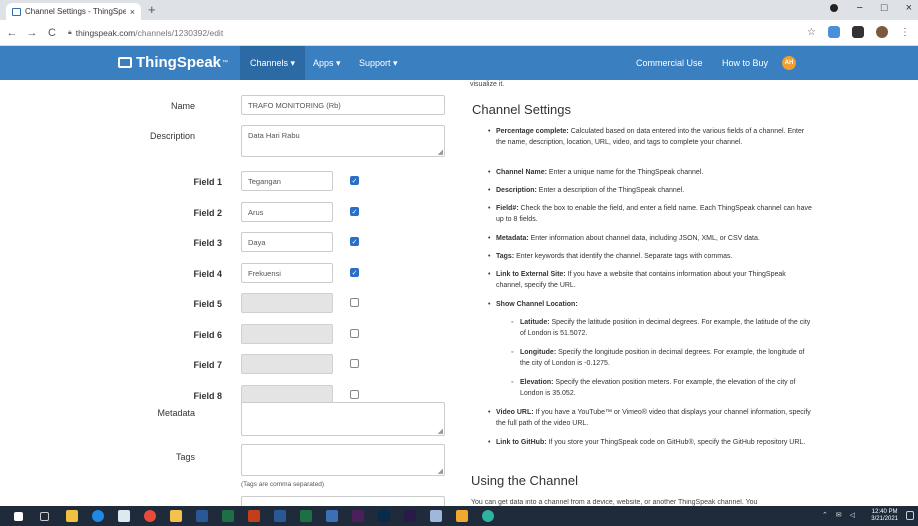 This screenshot has width=918, height=526. I want to click on puzzle-extension-icon, so click(858, 32).